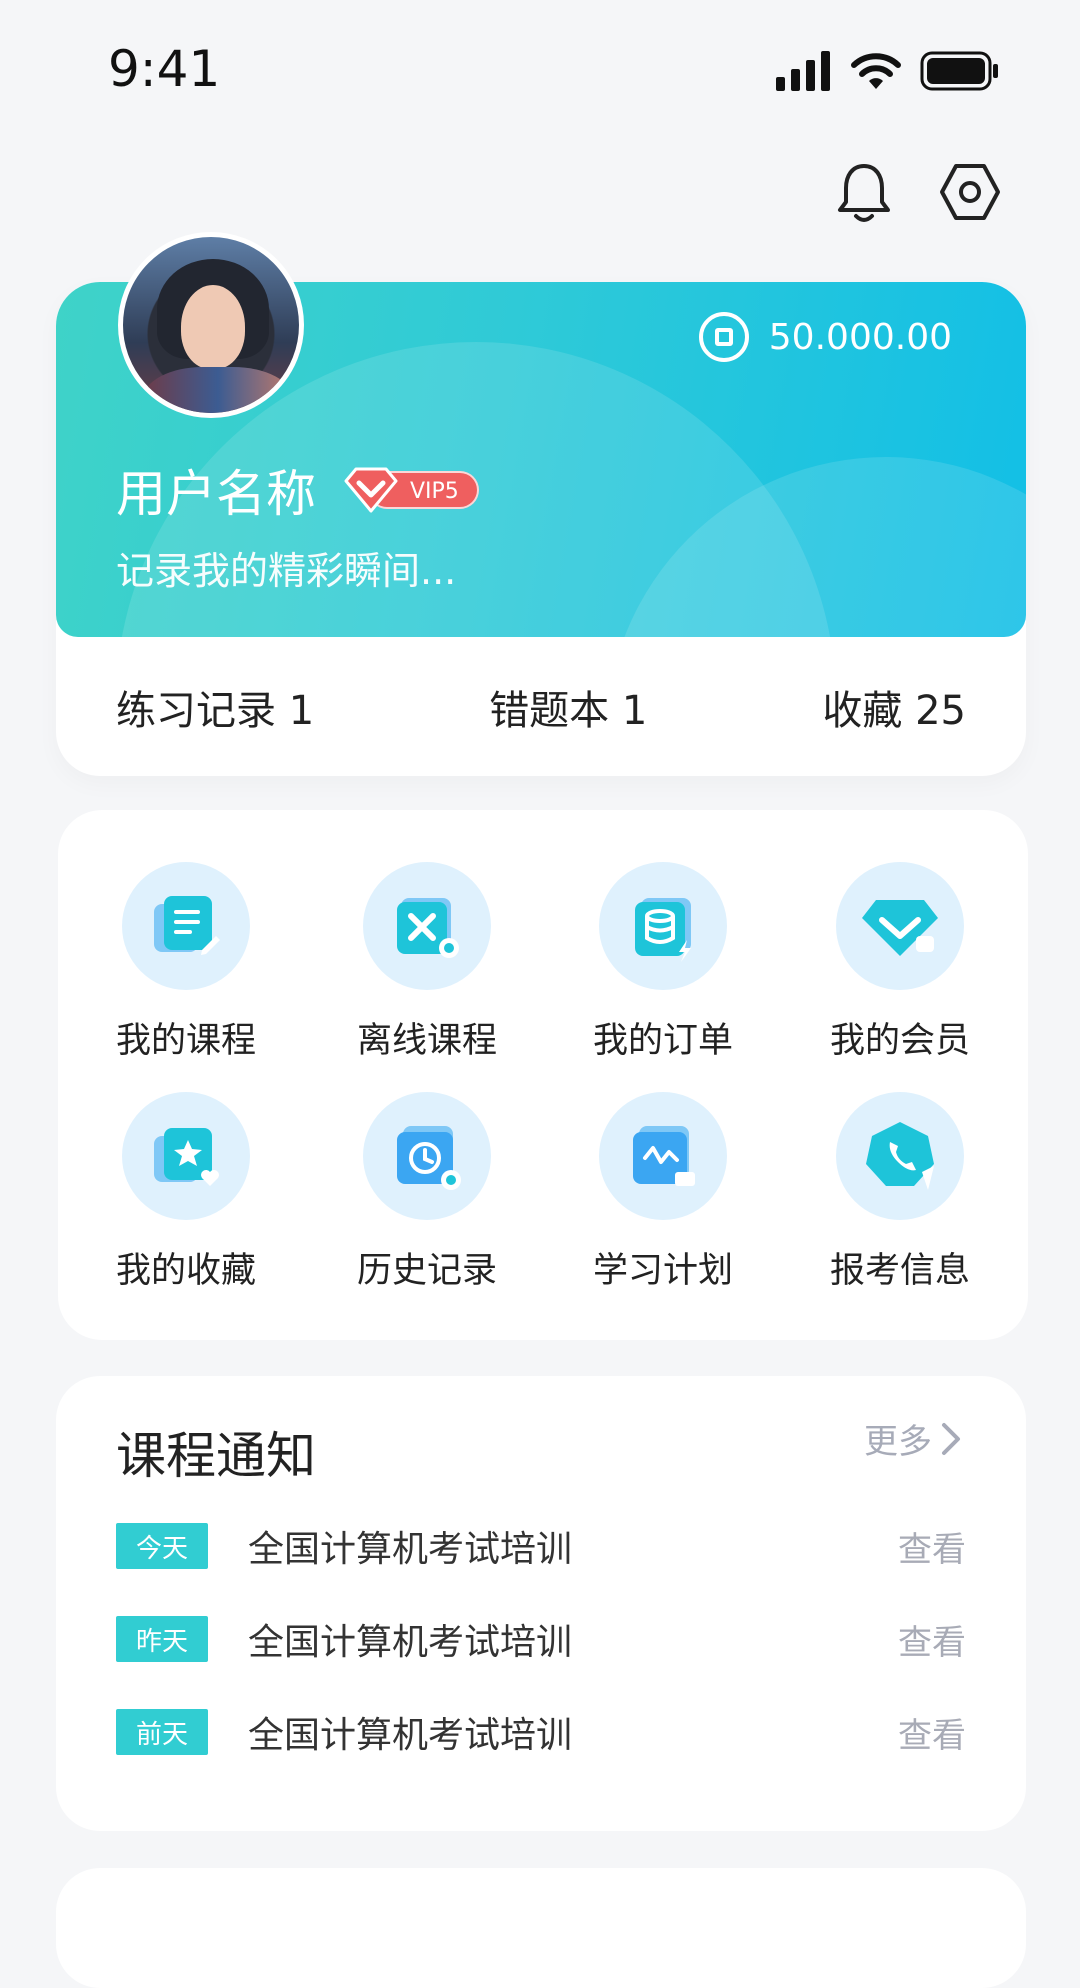 The height and width of the screenshot is (1988, 1080). I want to click on feature-label: 学习计划, so click(662, 1271).